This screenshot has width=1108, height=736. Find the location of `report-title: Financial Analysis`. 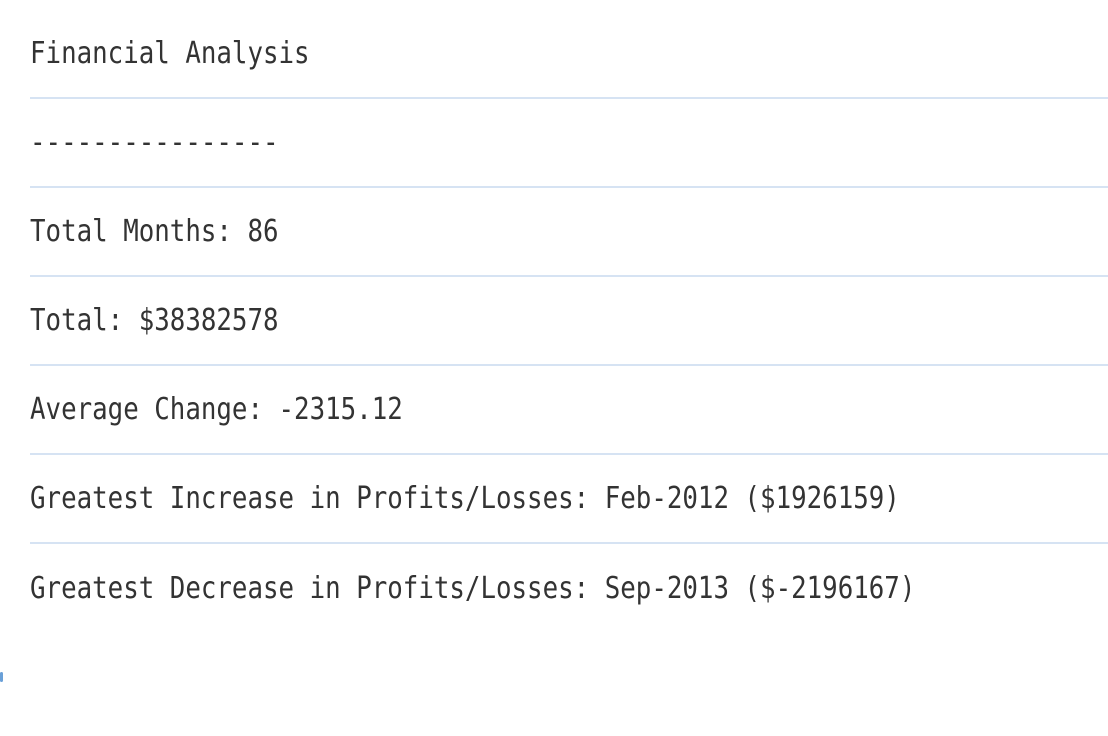

report-title: Financial Analysis is located at coordinates (569, 54).